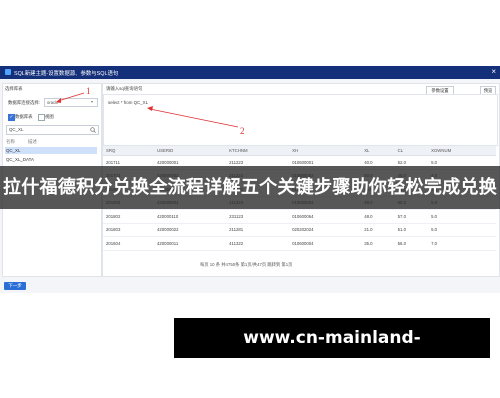 This screenshot has height=398, width=500. What do you see at coordinates (88, 91) in the screenshot?
I see `annotation-marker-1: 1` at bounding box center [88, 91].